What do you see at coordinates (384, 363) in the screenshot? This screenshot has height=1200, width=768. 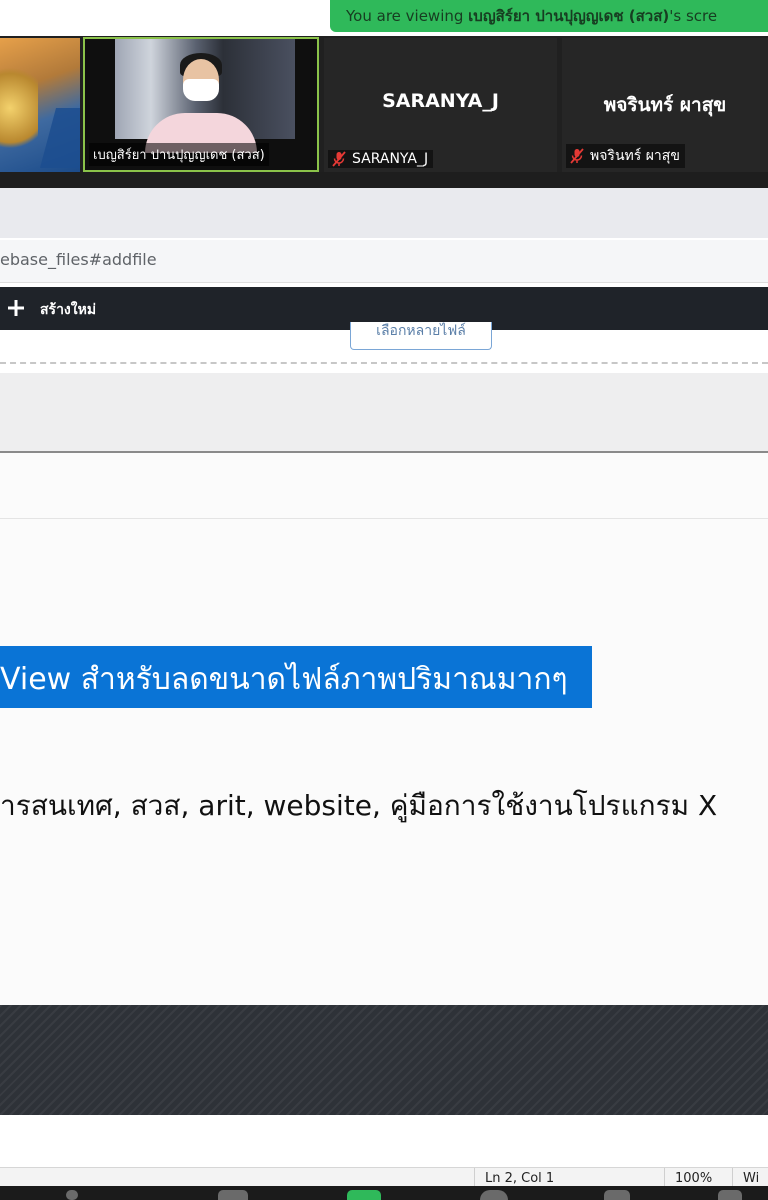 I see `dropzone-border` at bounding box center [384, 363].